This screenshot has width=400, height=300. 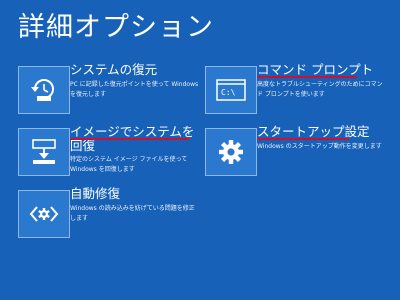 I want to click on option-description: 特定のシステム イメージ ファイルを使って Windows を回復します, so click(x=129, y=164).